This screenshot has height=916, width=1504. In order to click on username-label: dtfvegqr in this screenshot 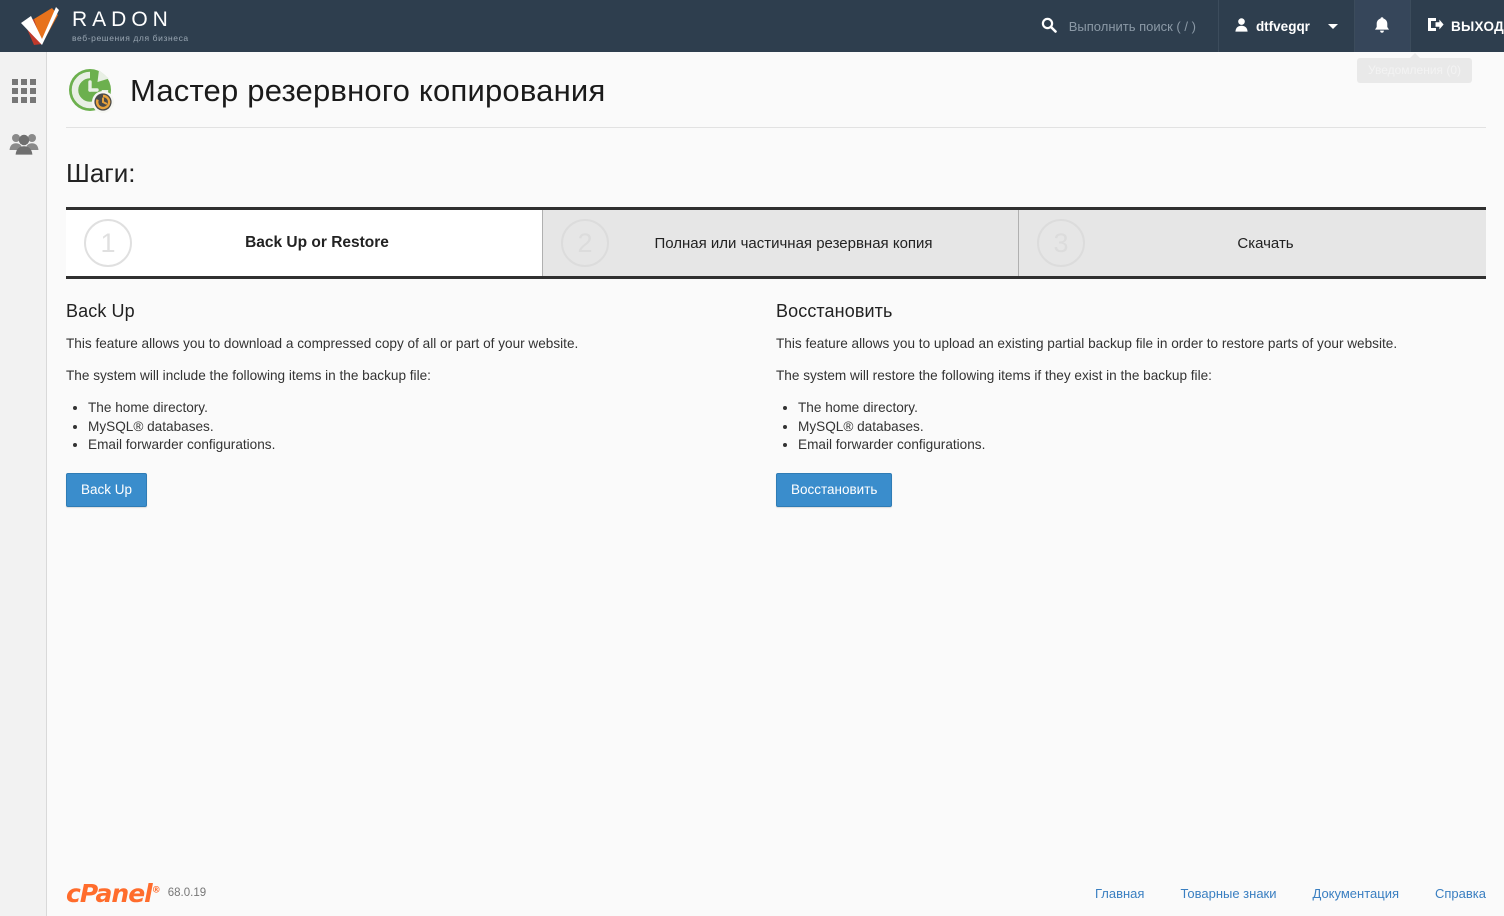, I will do `click(1282, 26)`.